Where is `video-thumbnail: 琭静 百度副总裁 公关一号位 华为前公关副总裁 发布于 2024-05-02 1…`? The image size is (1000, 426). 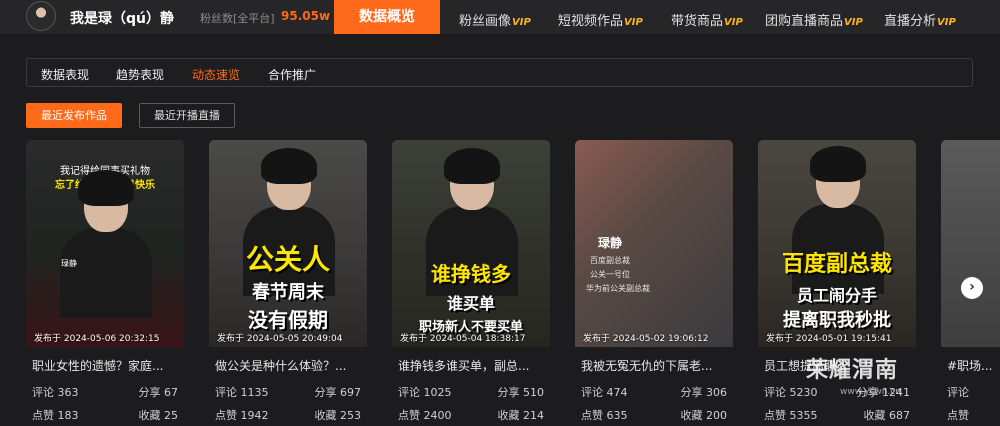
video-thumbnail: 琭静 百度副总裁 公关一号位 华为前公关副总裁 发布于 2024-05-02 1… is located at coordinates (654, 243).